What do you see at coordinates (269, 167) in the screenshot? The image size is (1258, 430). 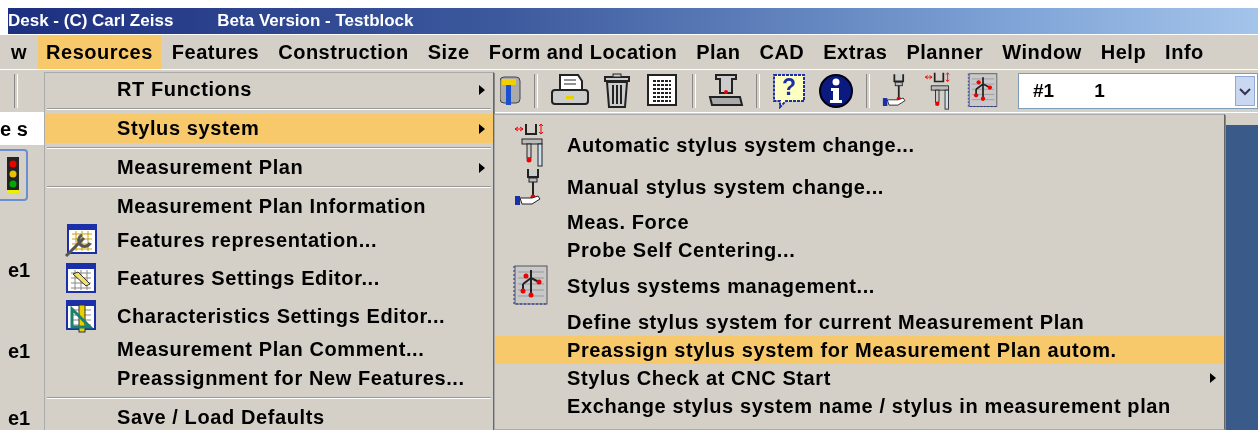 I see `menu-item: Measurement Plan` at bounding box center [269, 167].